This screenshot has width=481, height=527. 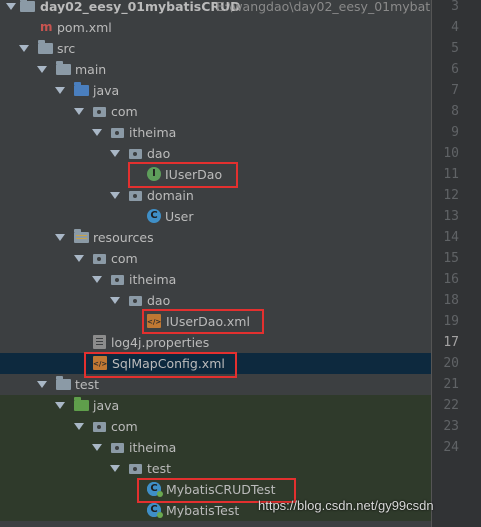 What do you see at coordinates (160, 342) in the screenshot?
I see `file-label: log4j.properties` at bounding box center [160, 342].